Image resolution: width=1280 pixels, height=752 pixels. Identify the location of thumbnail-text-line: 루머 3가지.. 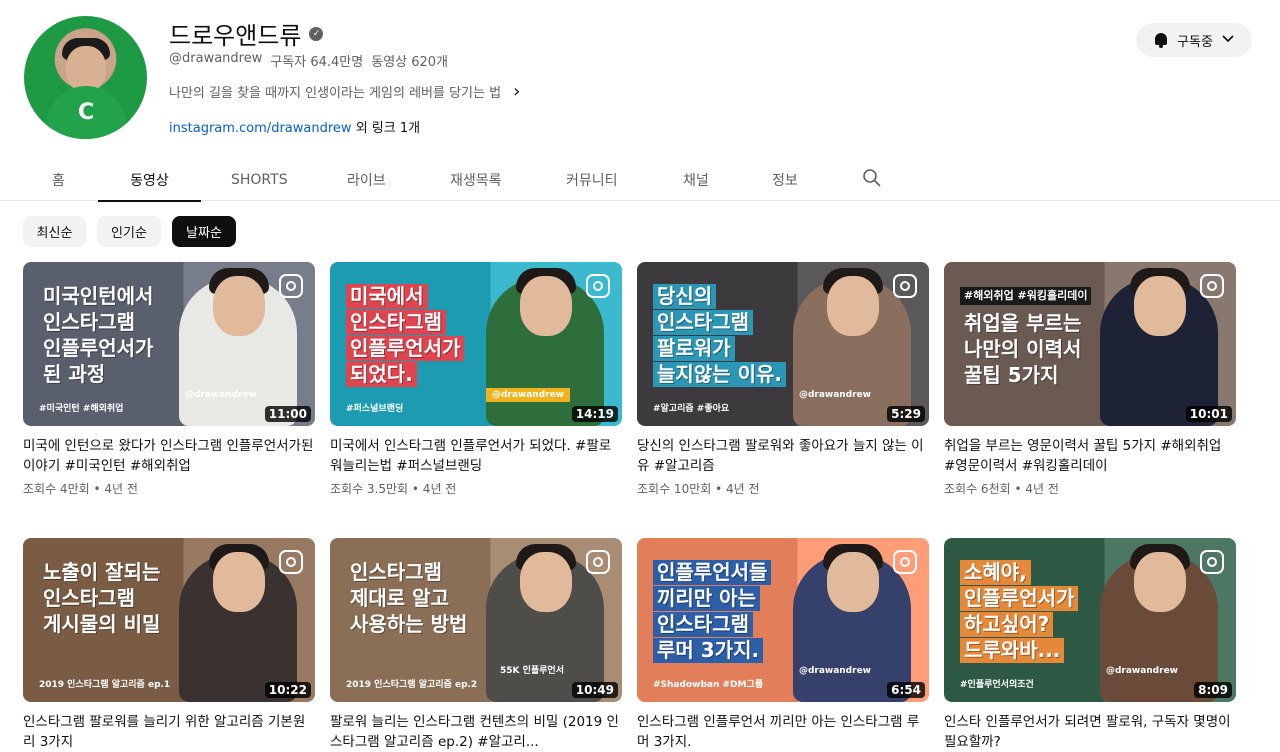
(708, 650).